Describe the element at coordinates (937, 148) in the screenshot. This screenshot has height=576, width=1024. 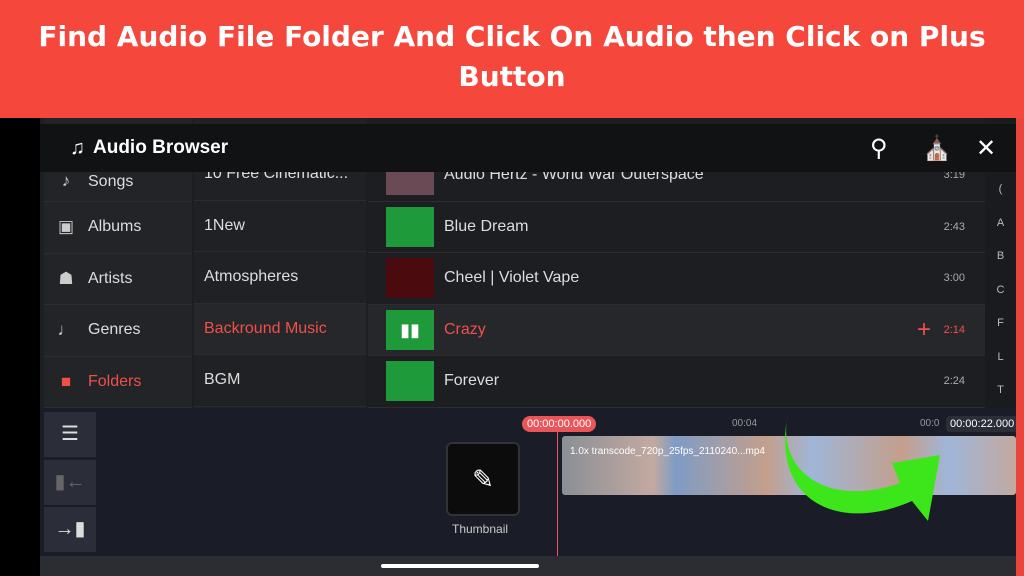
I see `store-icon: ⛪` at that location.